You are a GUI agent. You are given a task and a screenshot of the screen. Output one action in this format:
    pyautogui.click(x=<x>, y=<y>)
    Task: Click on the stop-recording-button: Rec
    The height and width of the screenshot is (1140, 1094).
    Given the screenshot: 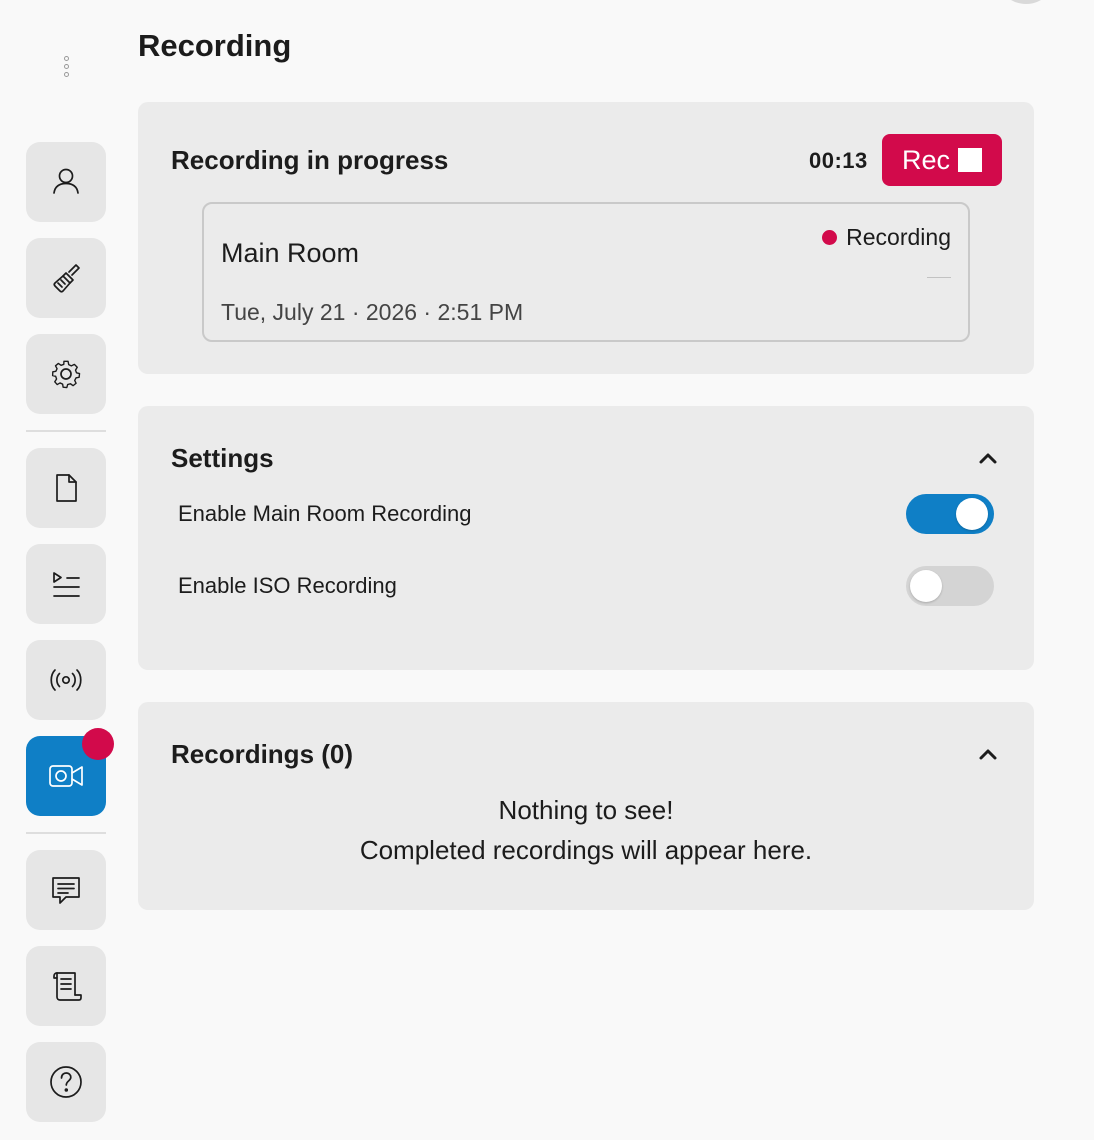 What is the action you would take?
    pyautogui.click(x=942, y=160)
    